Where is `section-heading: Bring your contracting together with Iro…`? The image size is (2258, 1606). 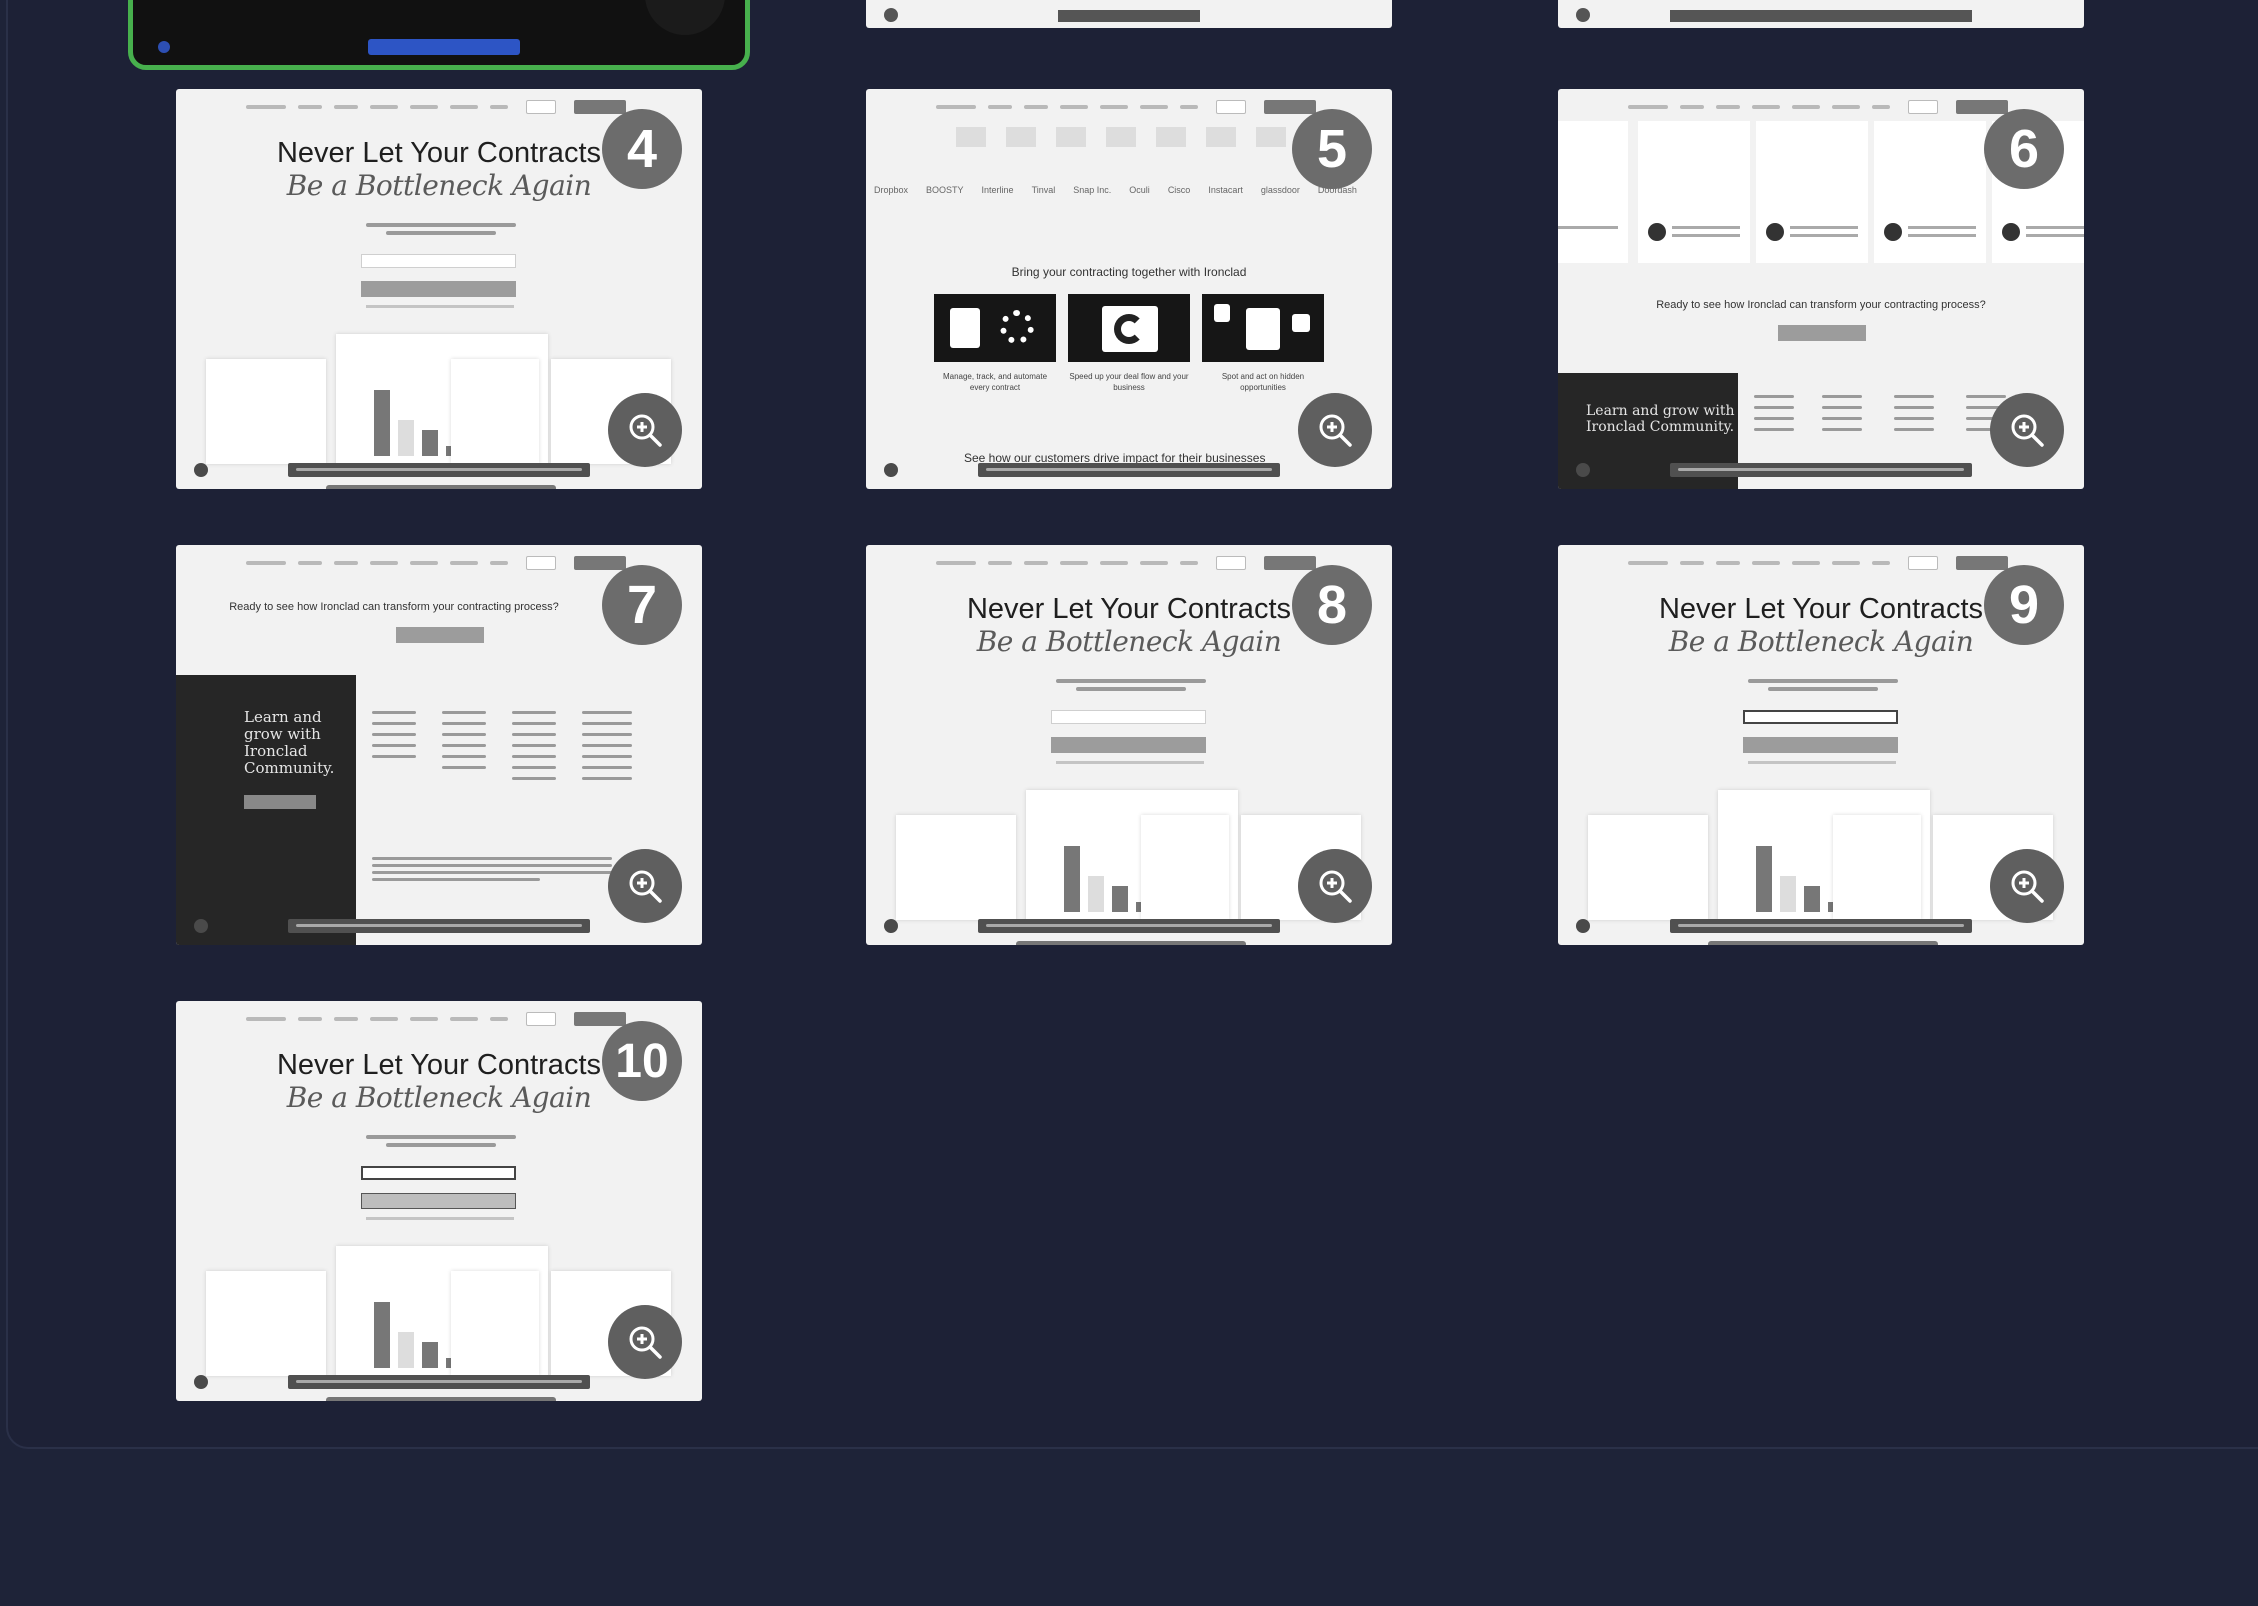
section-heading: Bring your contracting together with Iro… is located at coordinates (1129, 272).